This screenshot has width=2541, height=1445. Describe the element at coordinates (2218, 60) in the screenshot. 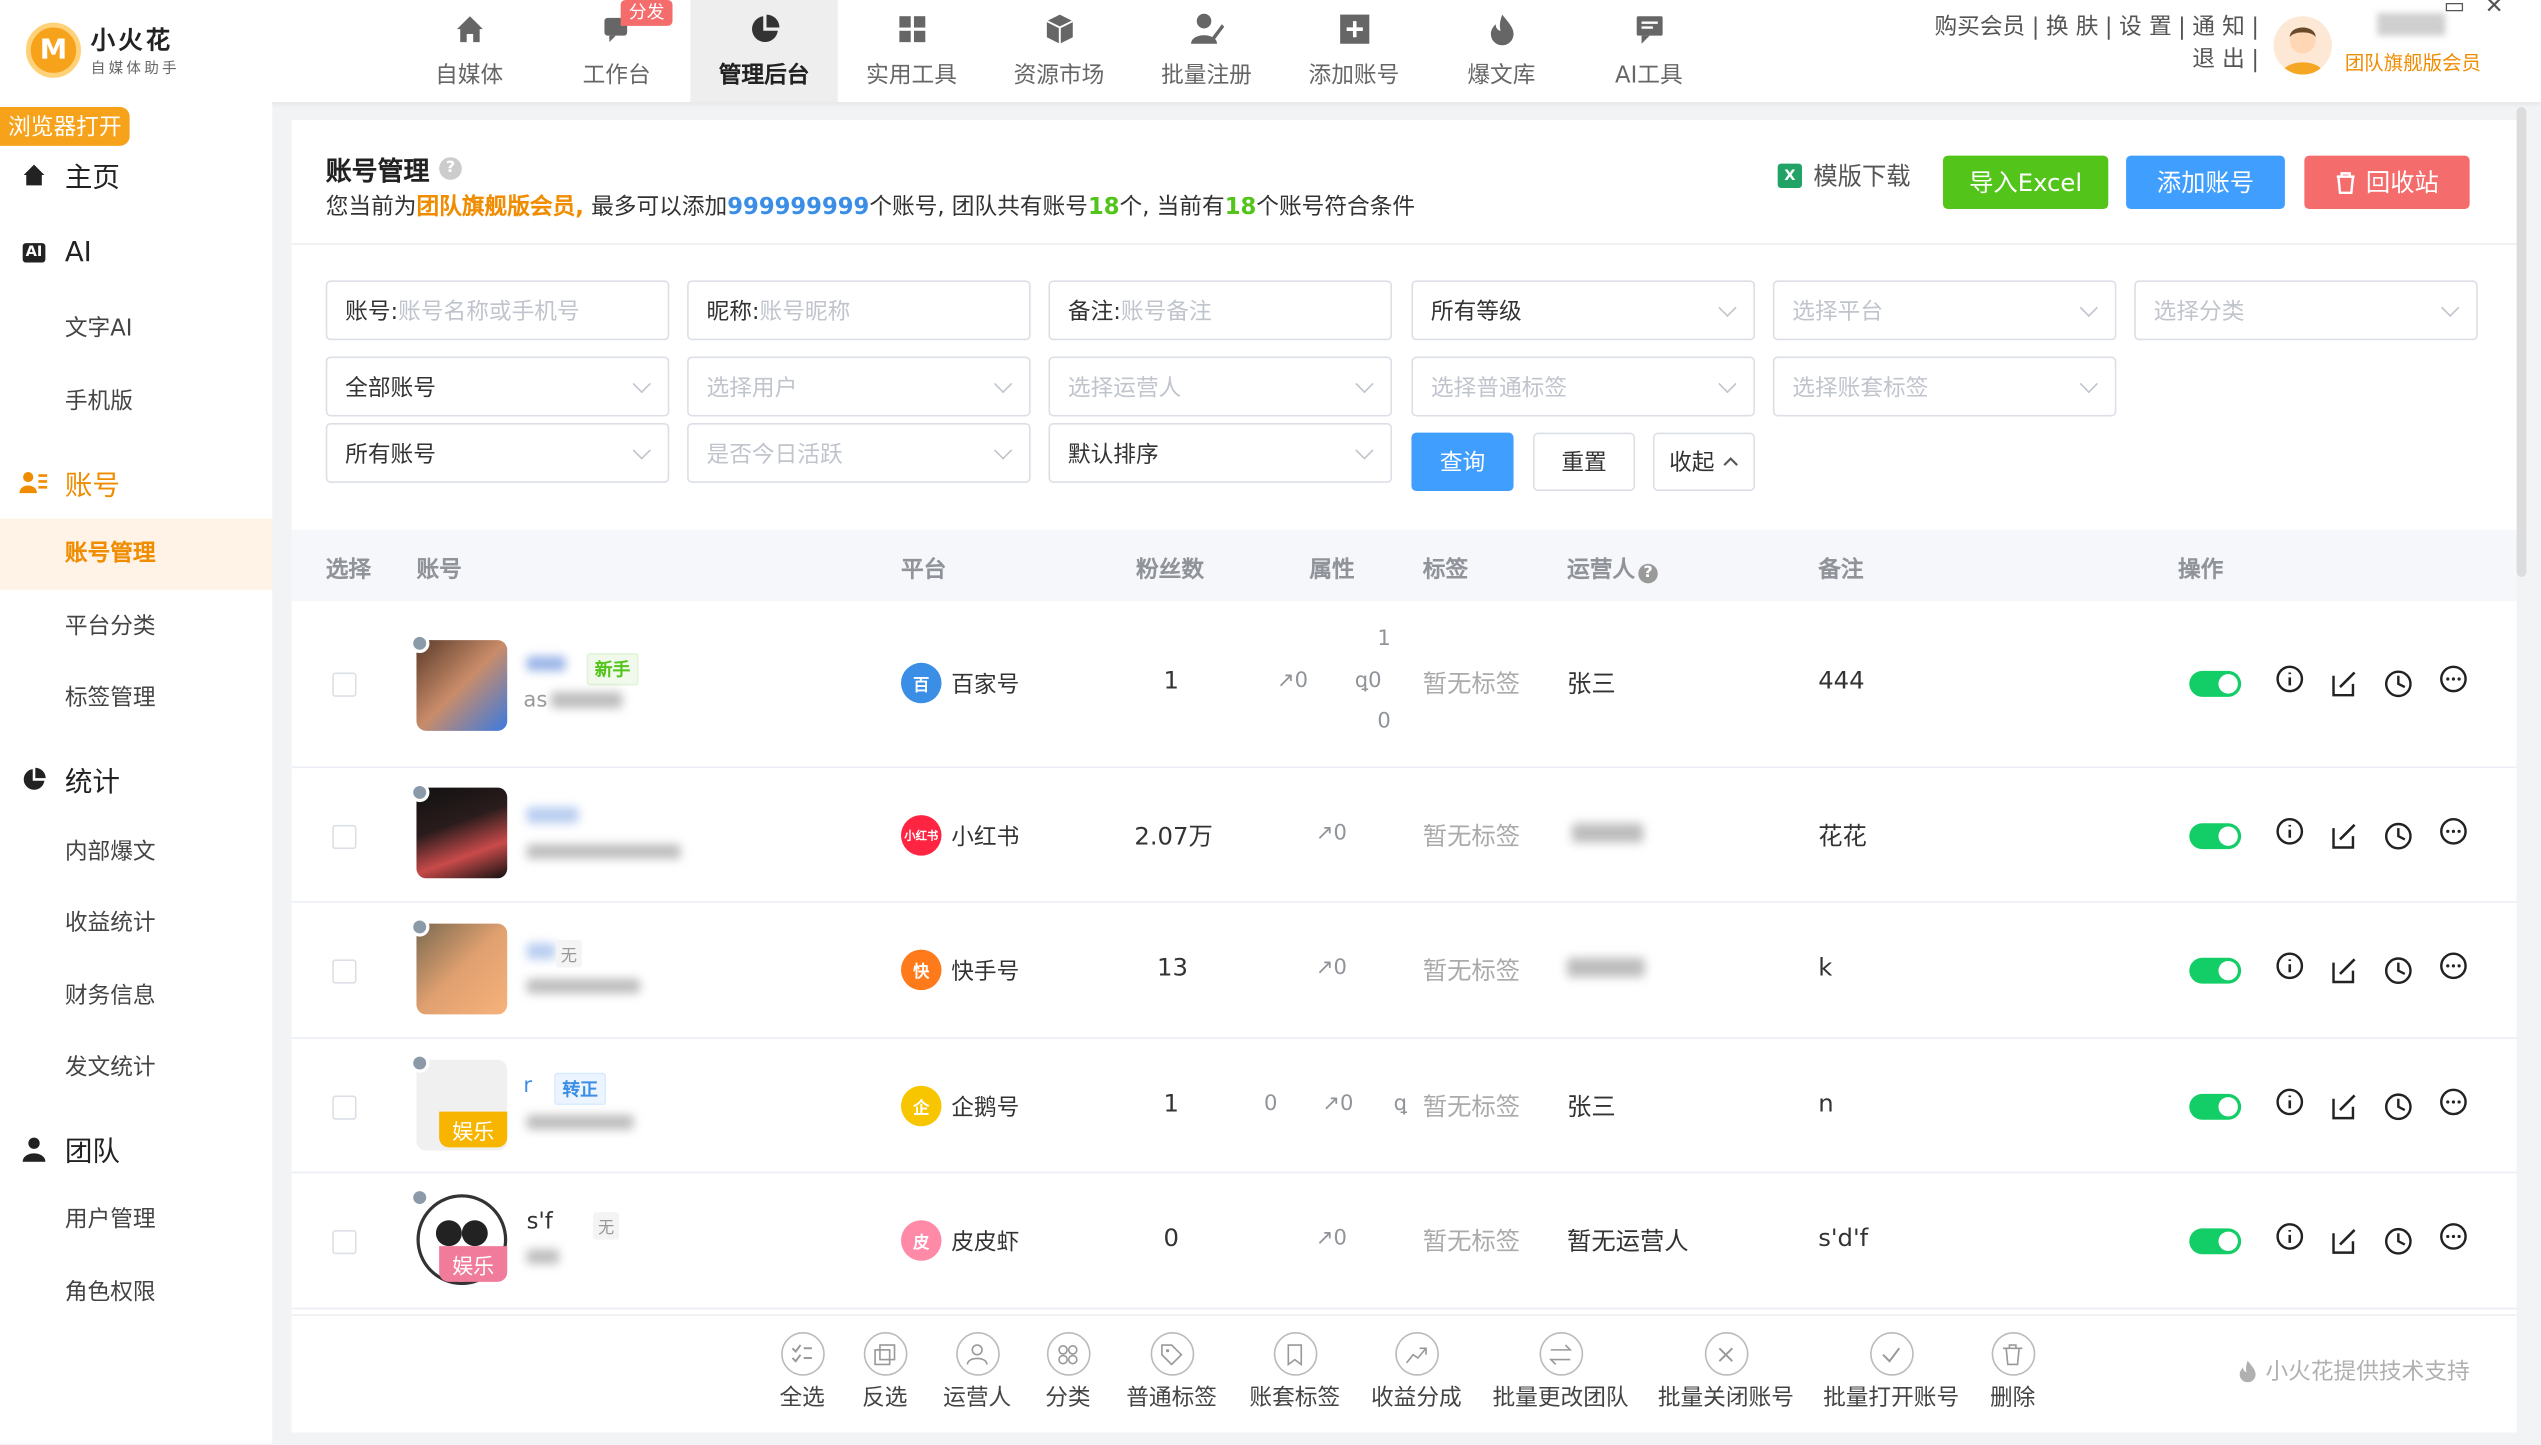

I see `logout-link: 退 出` at that location.